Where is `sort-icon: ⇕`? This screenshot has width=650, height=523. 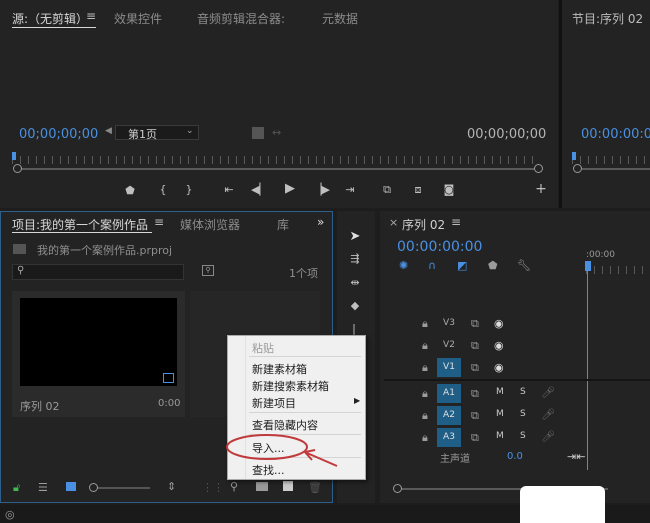
sort-icon: ⇕ is located at coordinates (171, 486).